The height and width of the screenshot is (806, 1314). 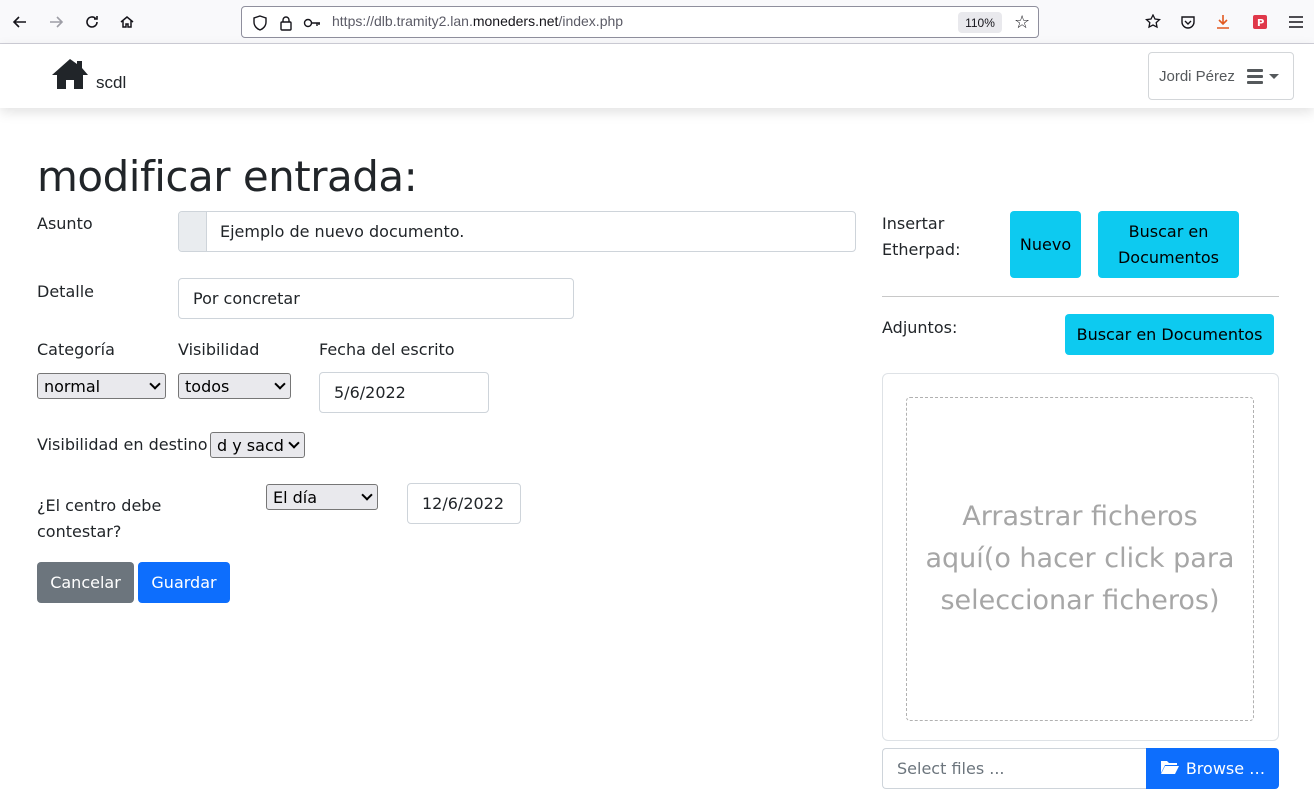 What do you see at coordinates (99, 519) in the screenshot?
I see `contestar-label: ¿El centro debe contestar?` at bounding box center [99, 519].